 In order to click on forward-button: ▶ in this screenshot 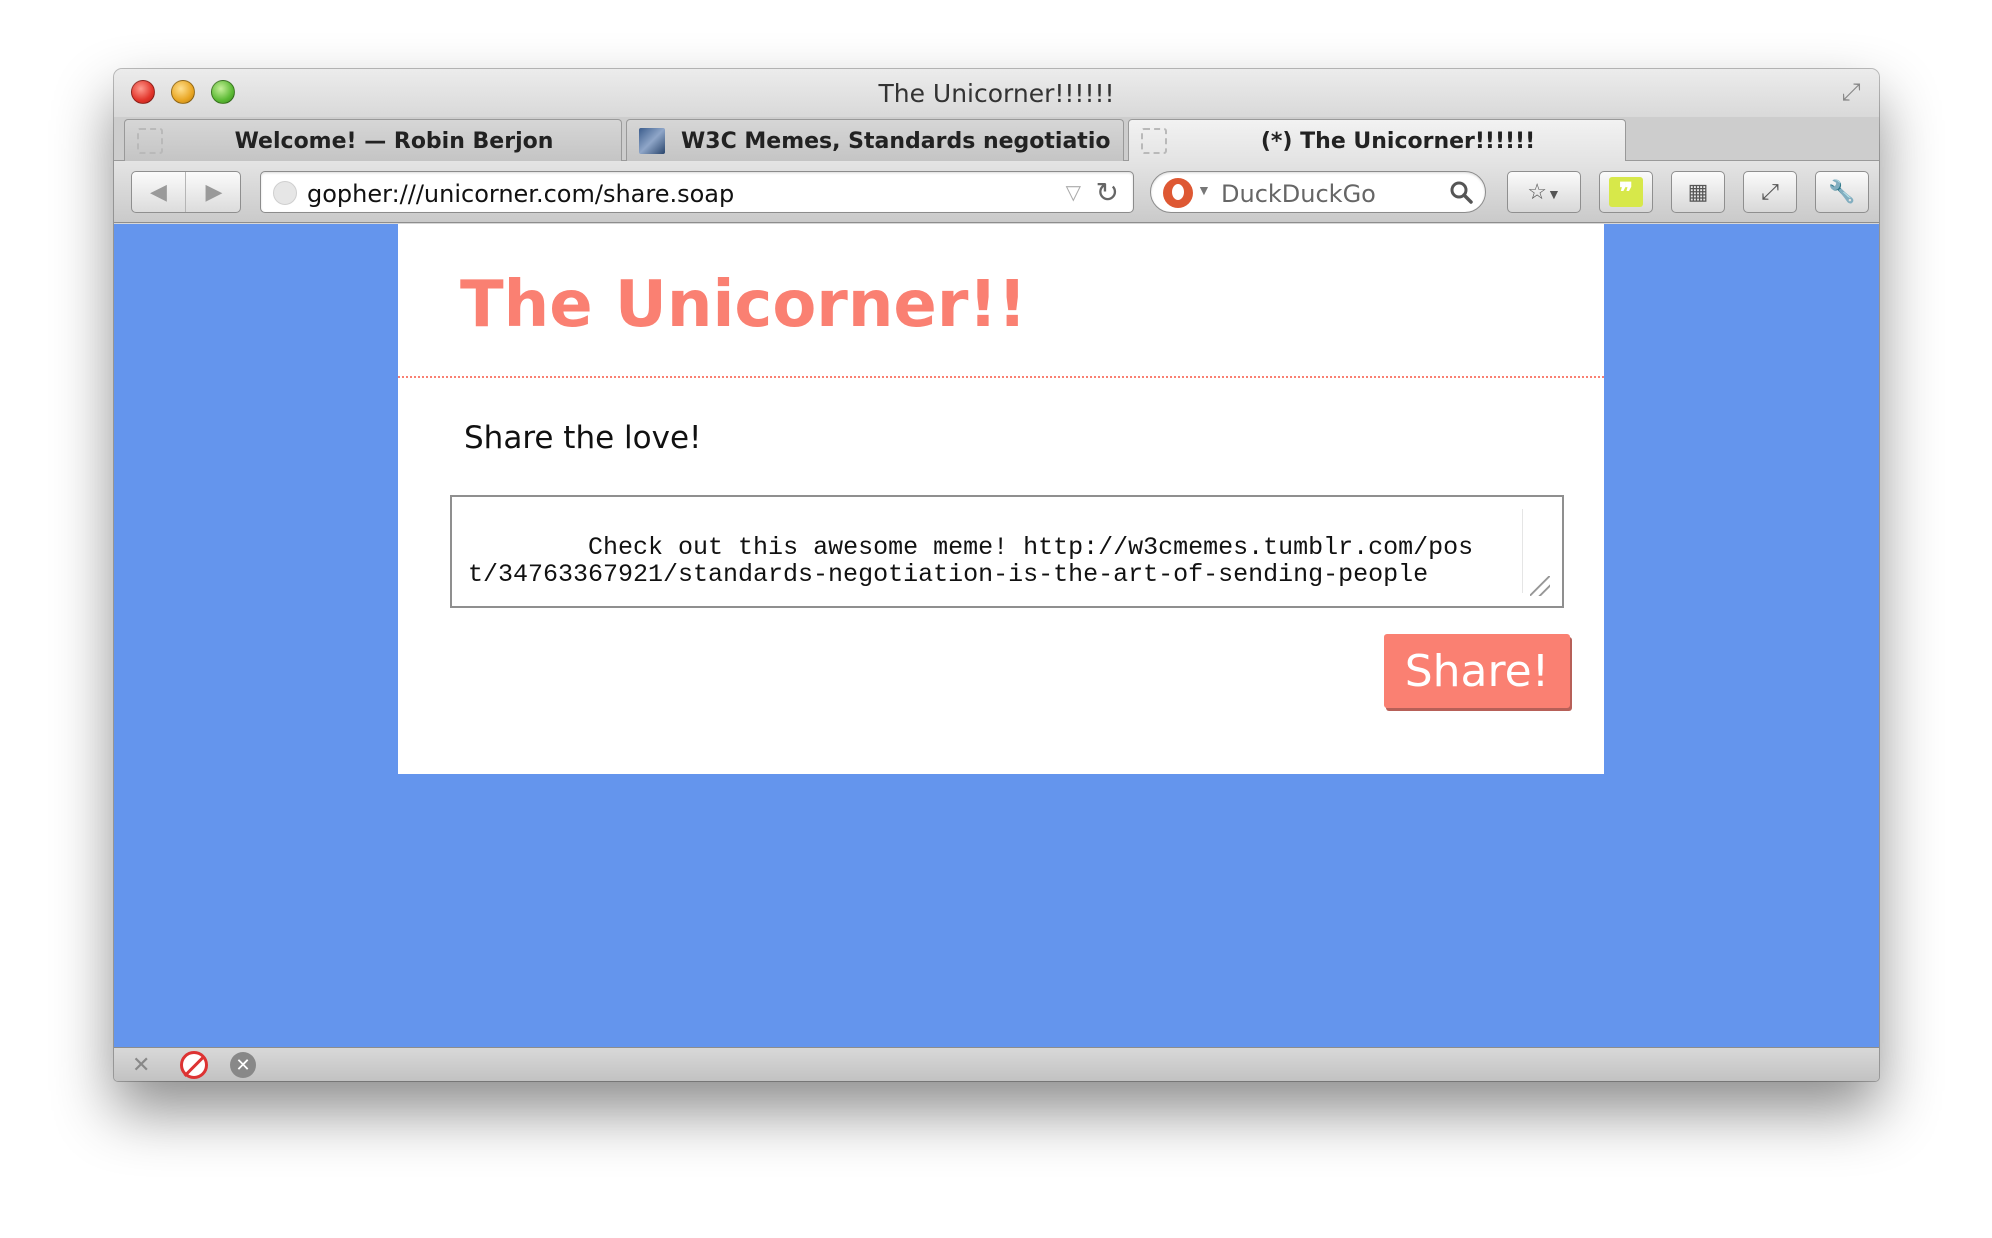, I will do `click(214, 192)`.